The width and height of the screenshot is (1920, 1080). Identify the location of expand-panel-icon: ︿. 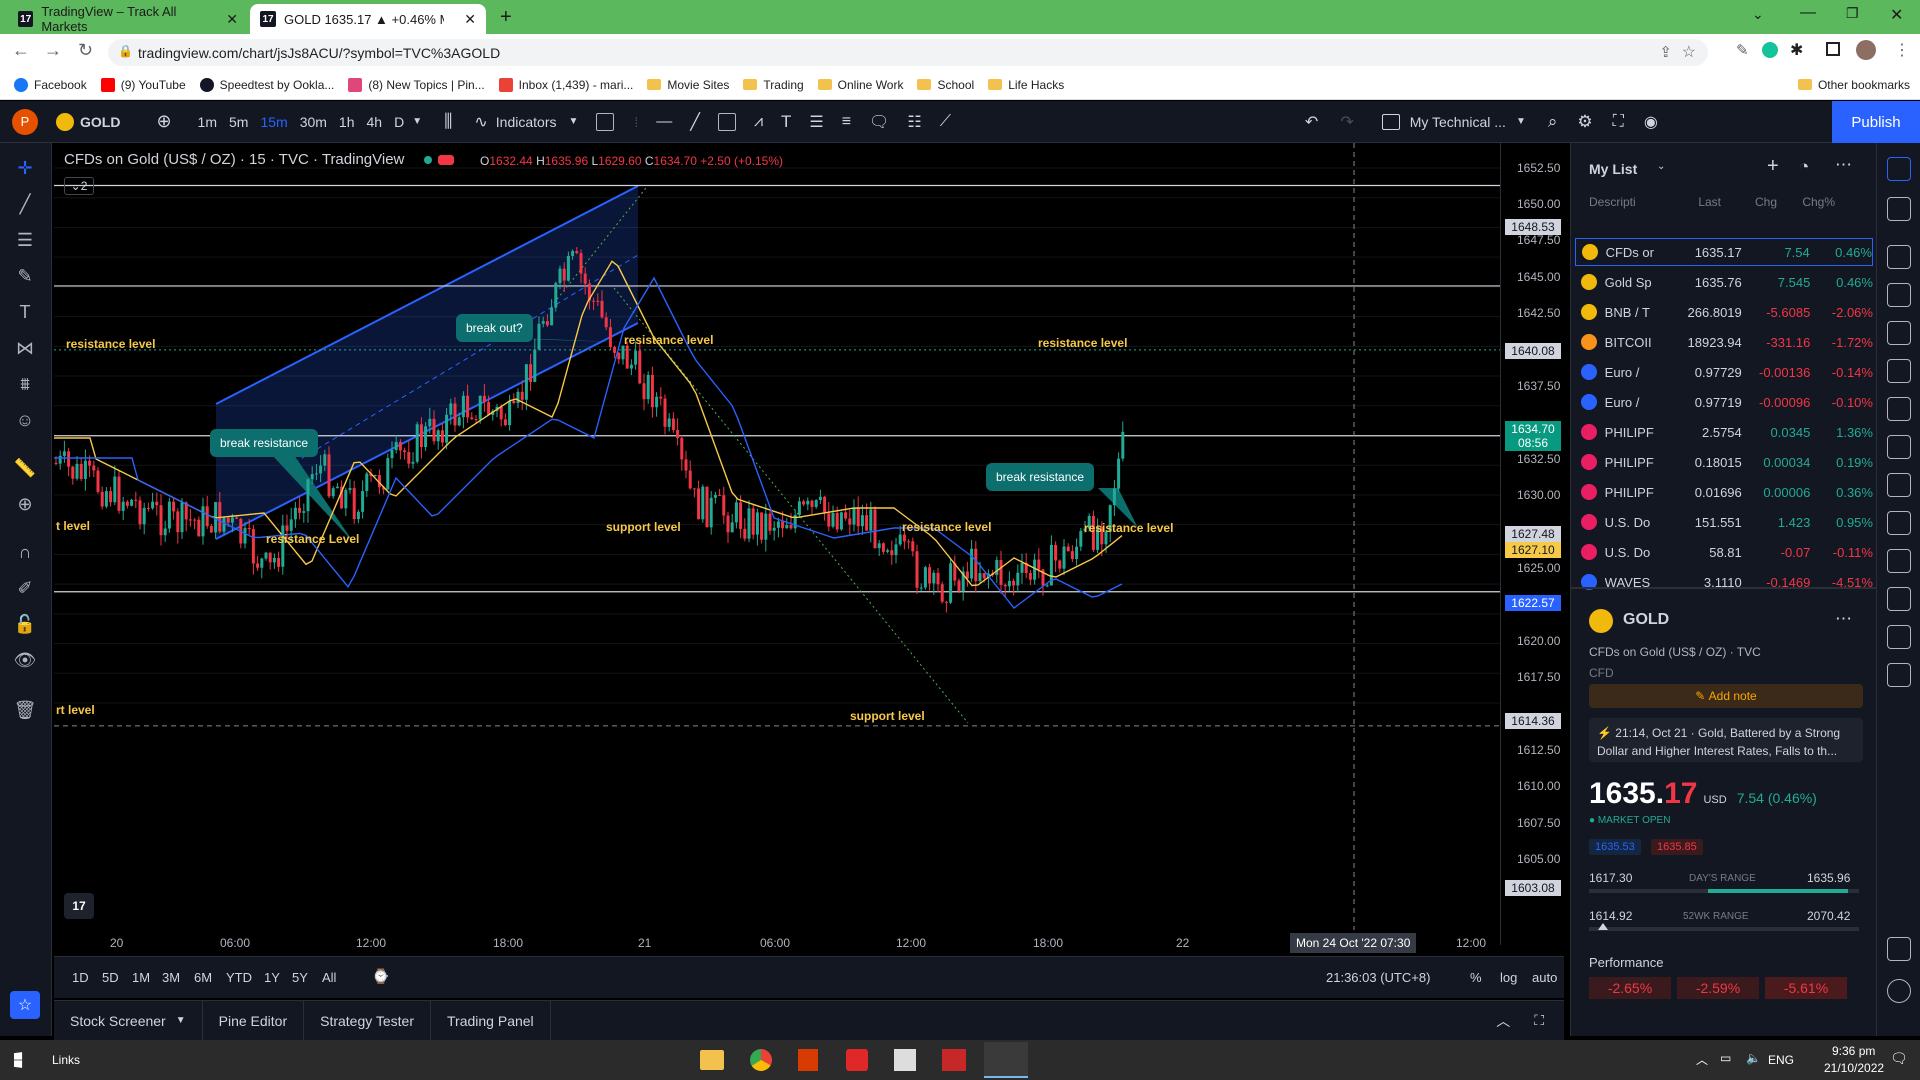
(1503, 1021).